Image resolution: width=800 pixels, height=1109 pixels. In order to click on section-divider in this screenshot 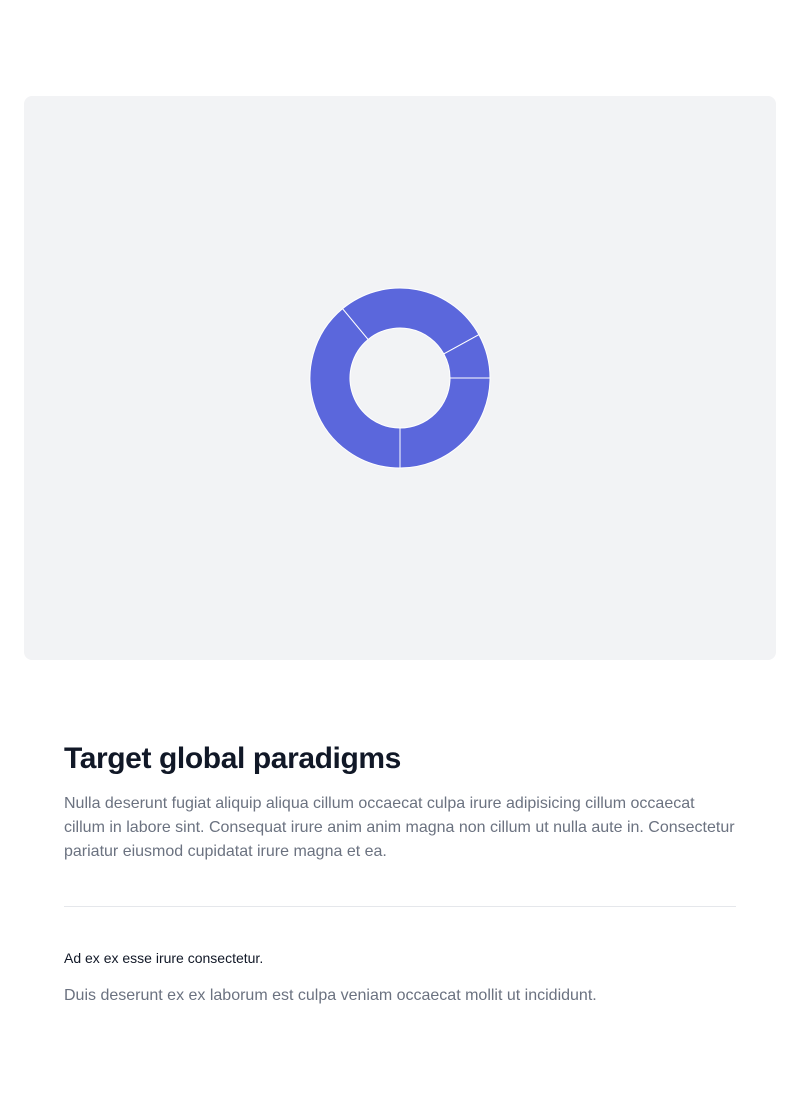, I will do `click(400, 906)`.